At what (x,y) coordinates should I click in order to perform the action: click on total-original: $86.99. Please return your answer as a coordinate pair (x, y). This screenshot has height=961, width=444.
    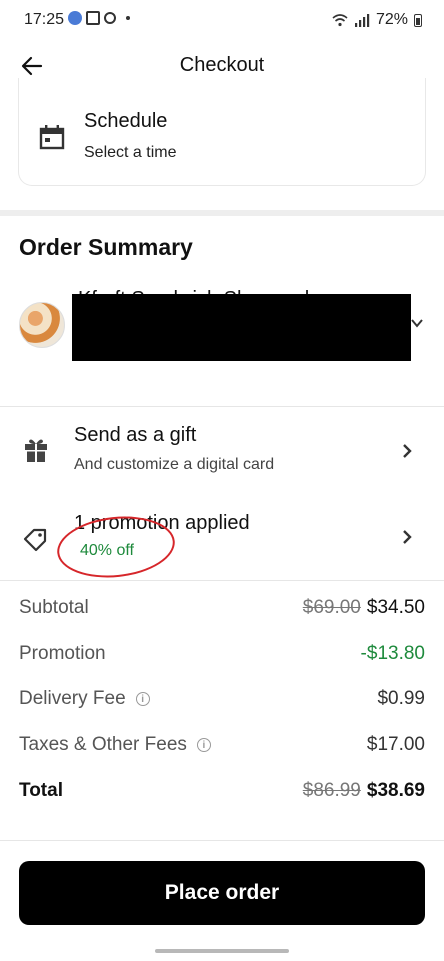
    Looking at the image, I should click on (331, 790).